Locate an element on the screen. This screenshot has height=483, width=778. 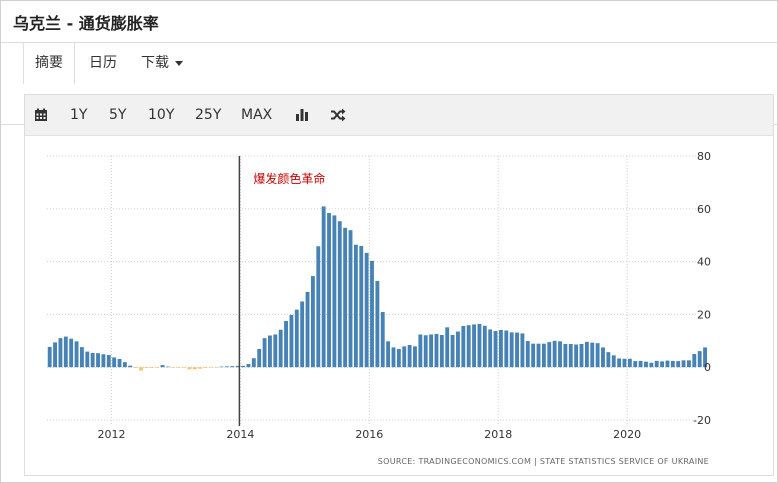
tab-calendar-label: 日历 is located at coordinates (103, 63).